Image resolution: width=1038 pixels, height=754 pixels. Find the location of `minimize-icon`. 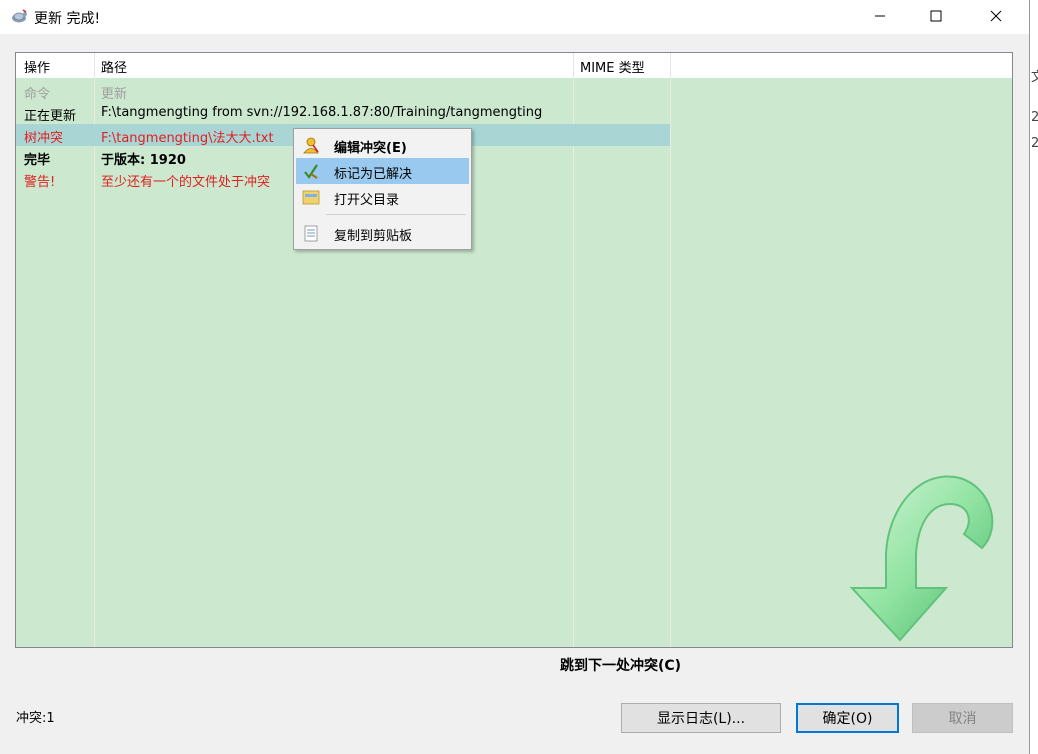

minimize-icon is located at coordinates (880, 16).